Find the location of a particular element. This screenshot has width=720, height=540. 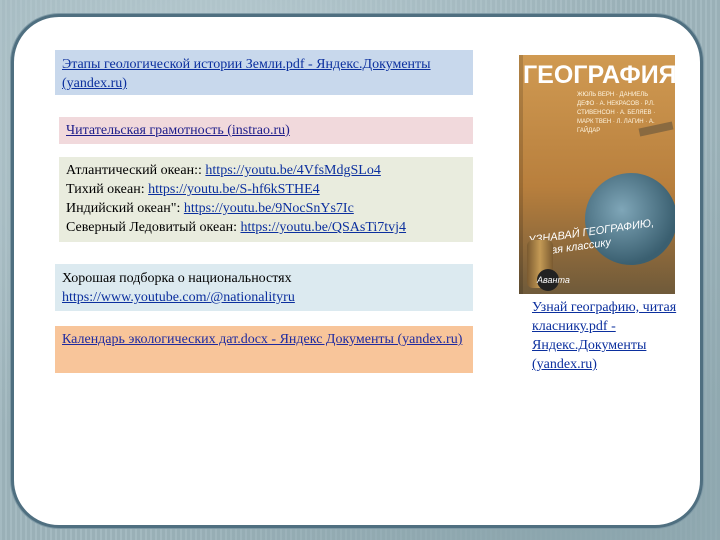

literacy-box: Читательская грамотность (instrao.ru) is located at coordinates (266, 130).